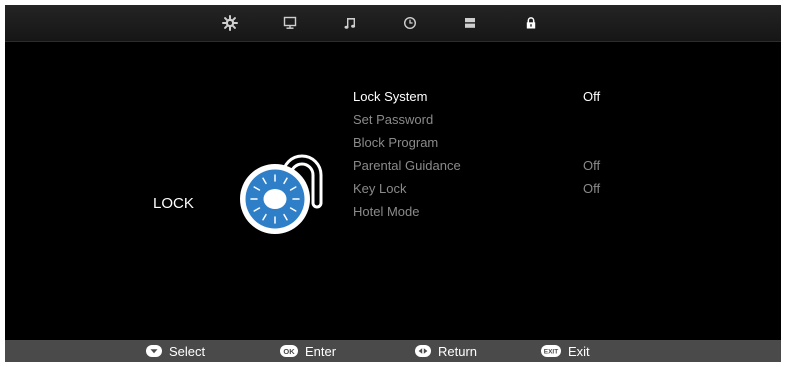 This screenshot has height=367, width=786. Describe the element at coordinates (565, 351) in the screenshot. I see `hint-exit: EXIT Exit` at that location.